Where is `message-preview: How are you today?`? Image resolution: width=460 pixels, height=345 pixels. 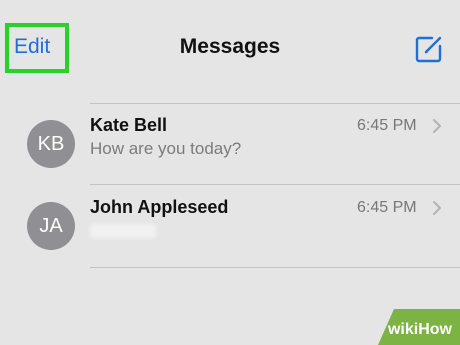
message-preview: How are you today? is located at coordinates (166, 148).